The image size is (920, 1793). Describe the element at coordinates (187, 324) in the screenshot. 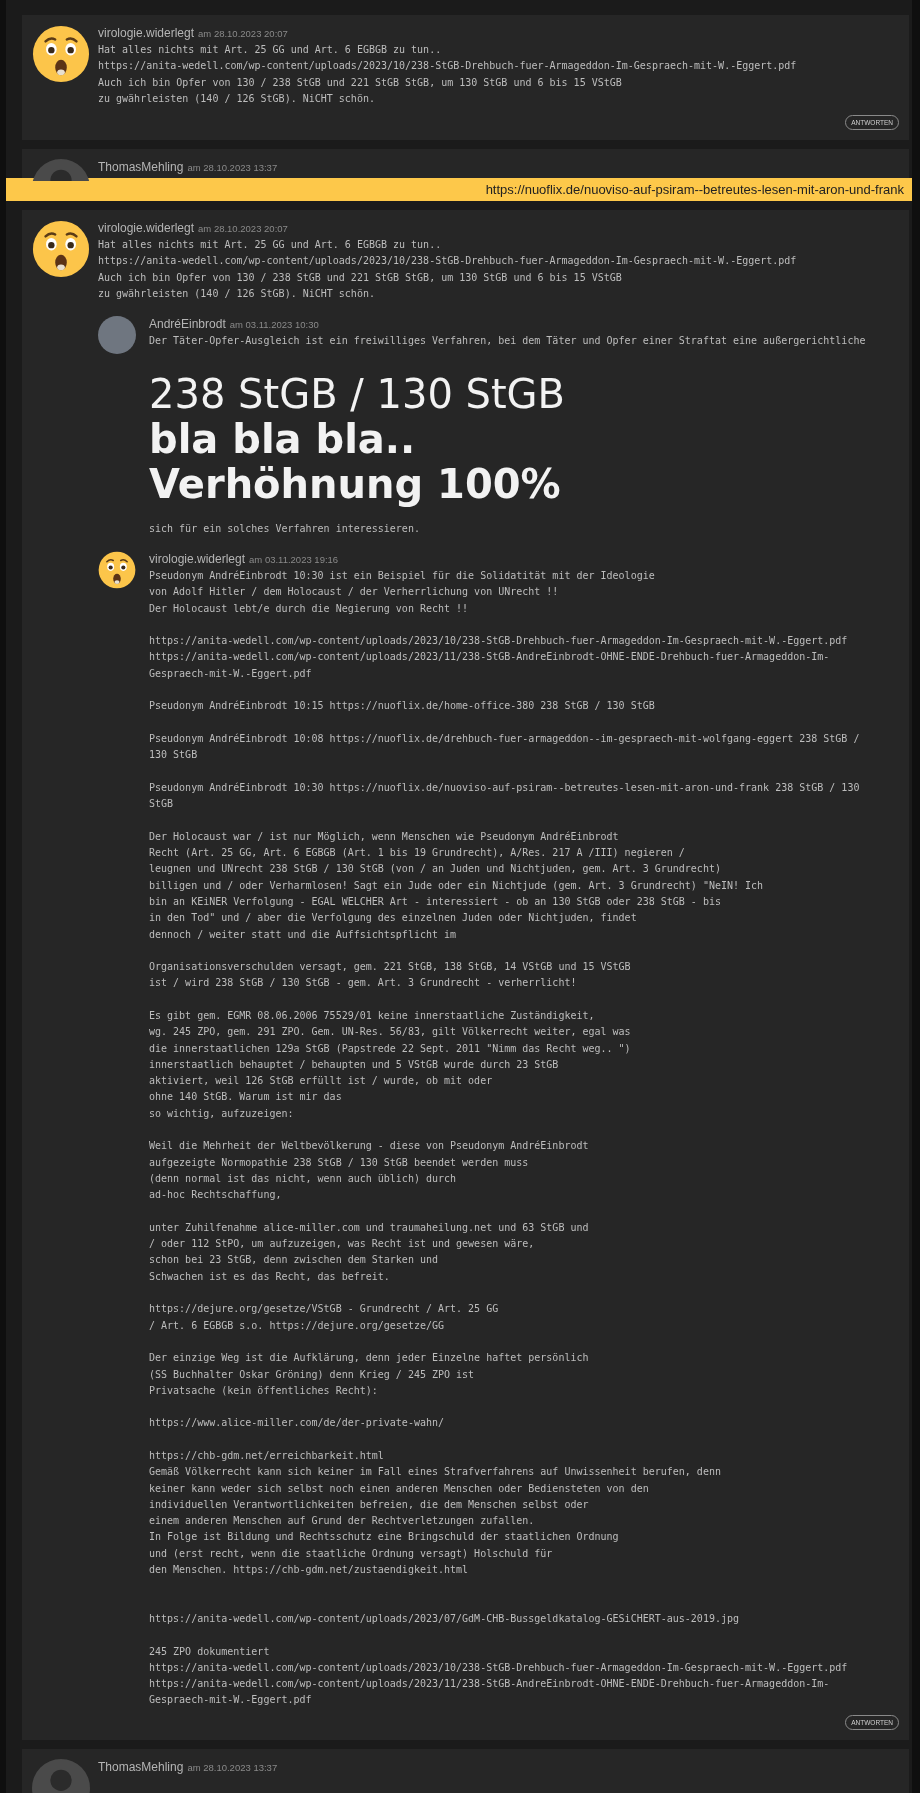

I see `author-name: AndréEinbrodt` at that location.